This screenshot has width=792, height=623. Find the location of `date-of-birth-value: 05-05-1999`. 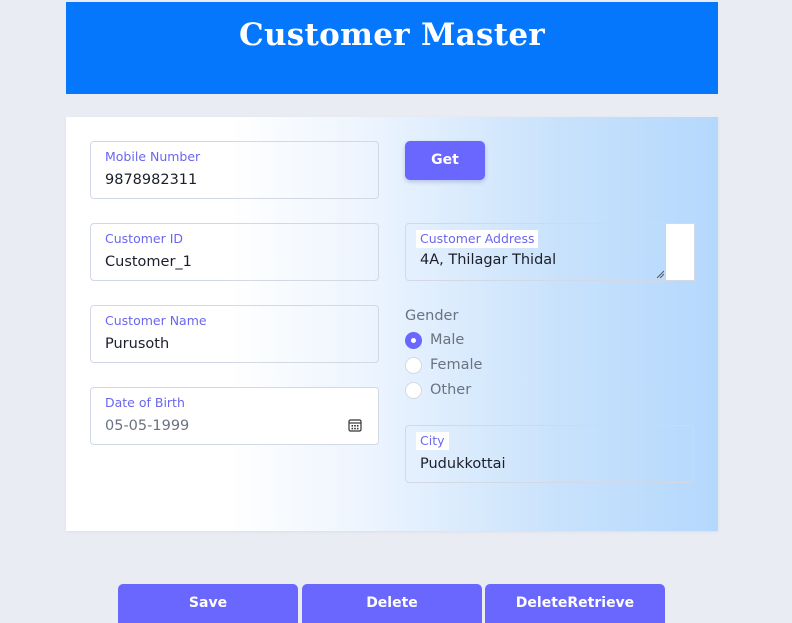

date-of-birth-value: 05-05-1999 is located at coordinates (147, 426).